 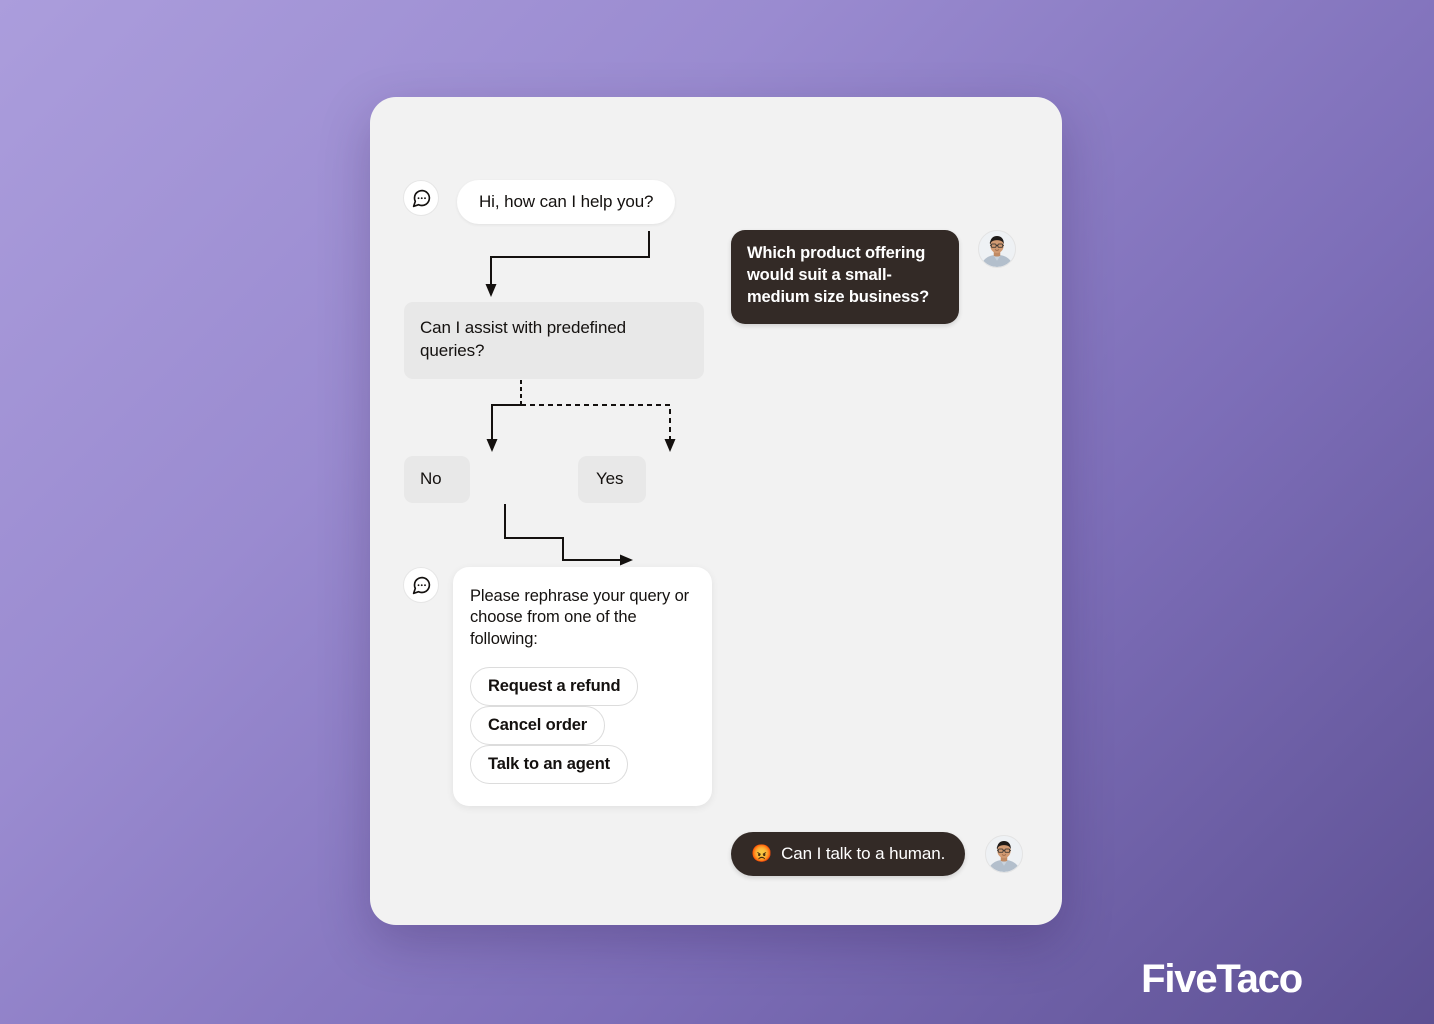 I want to click on flow-node-predefined-queries: Can I assist with predefined queries?, so click(x=554, y=340).